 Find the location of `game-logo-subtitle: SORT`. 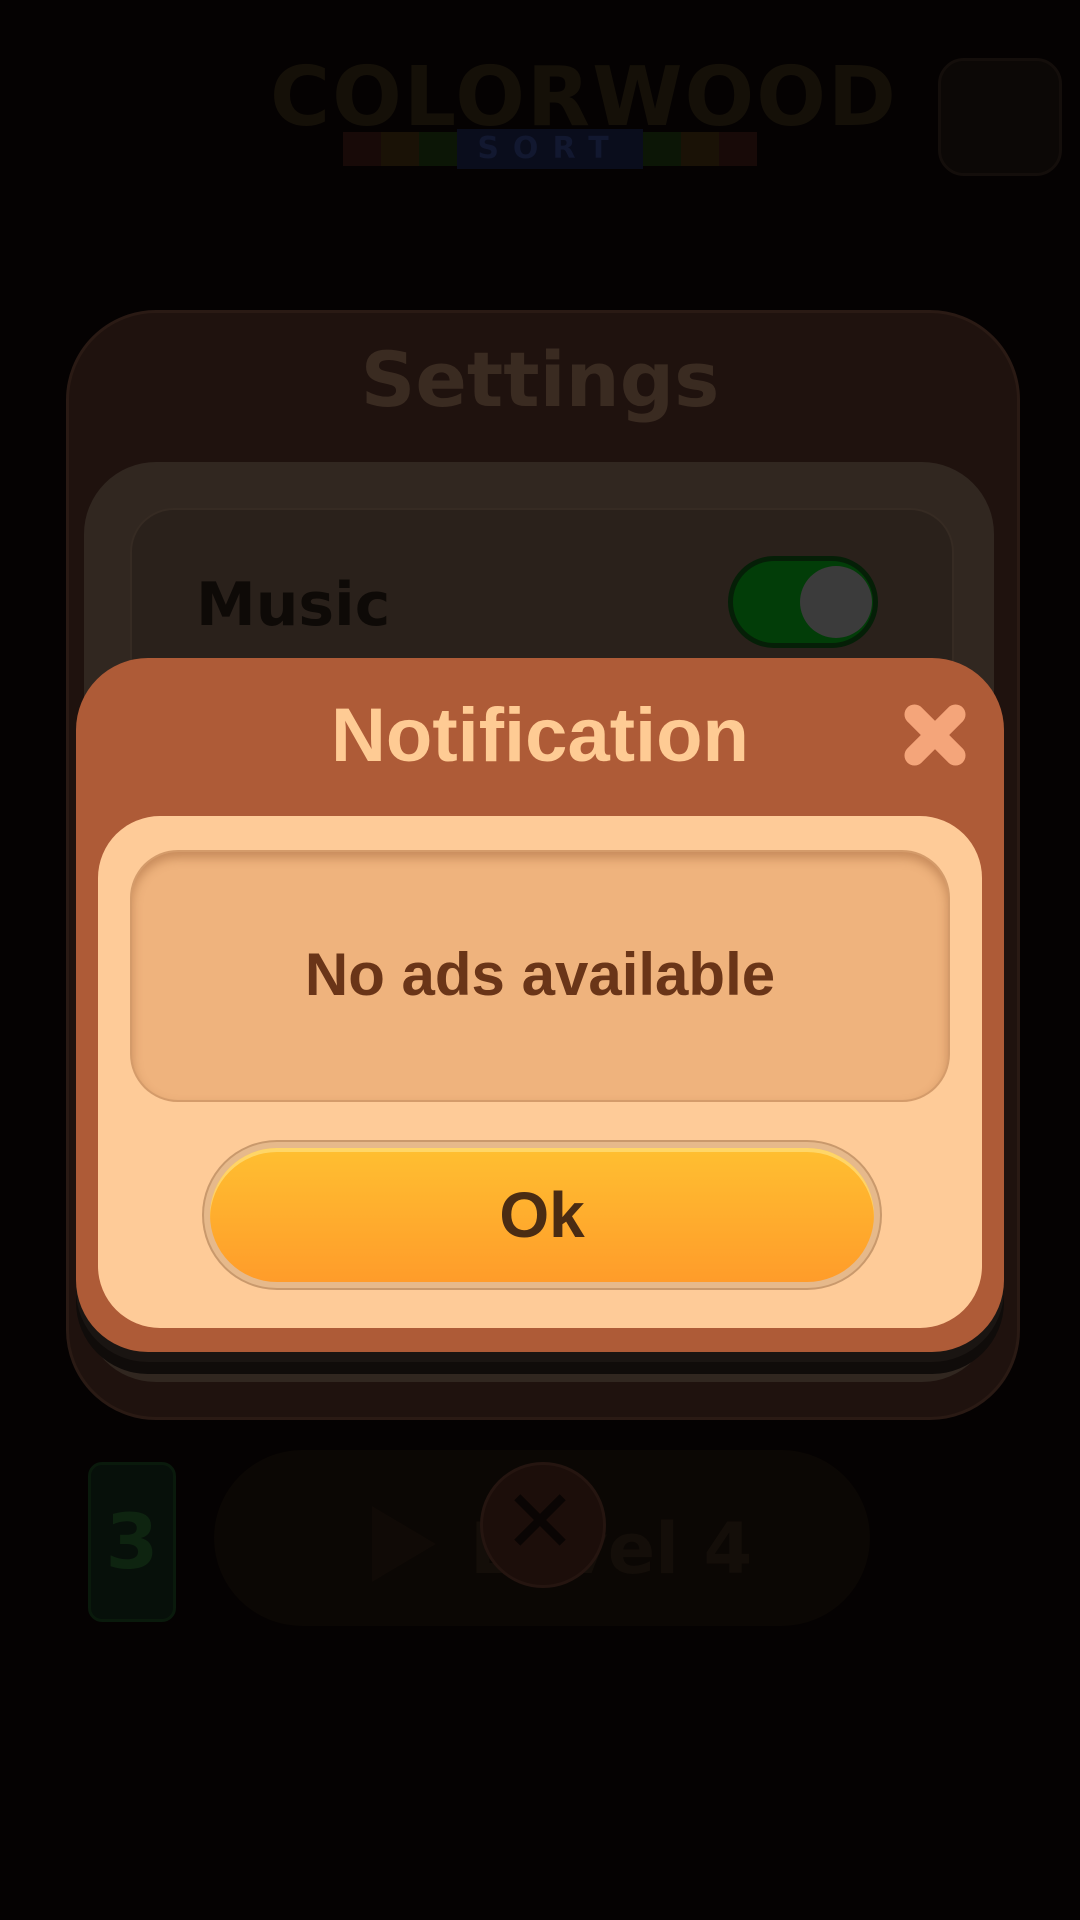

game-logo-subtitle: SORT is located at coordinates (550, 149).